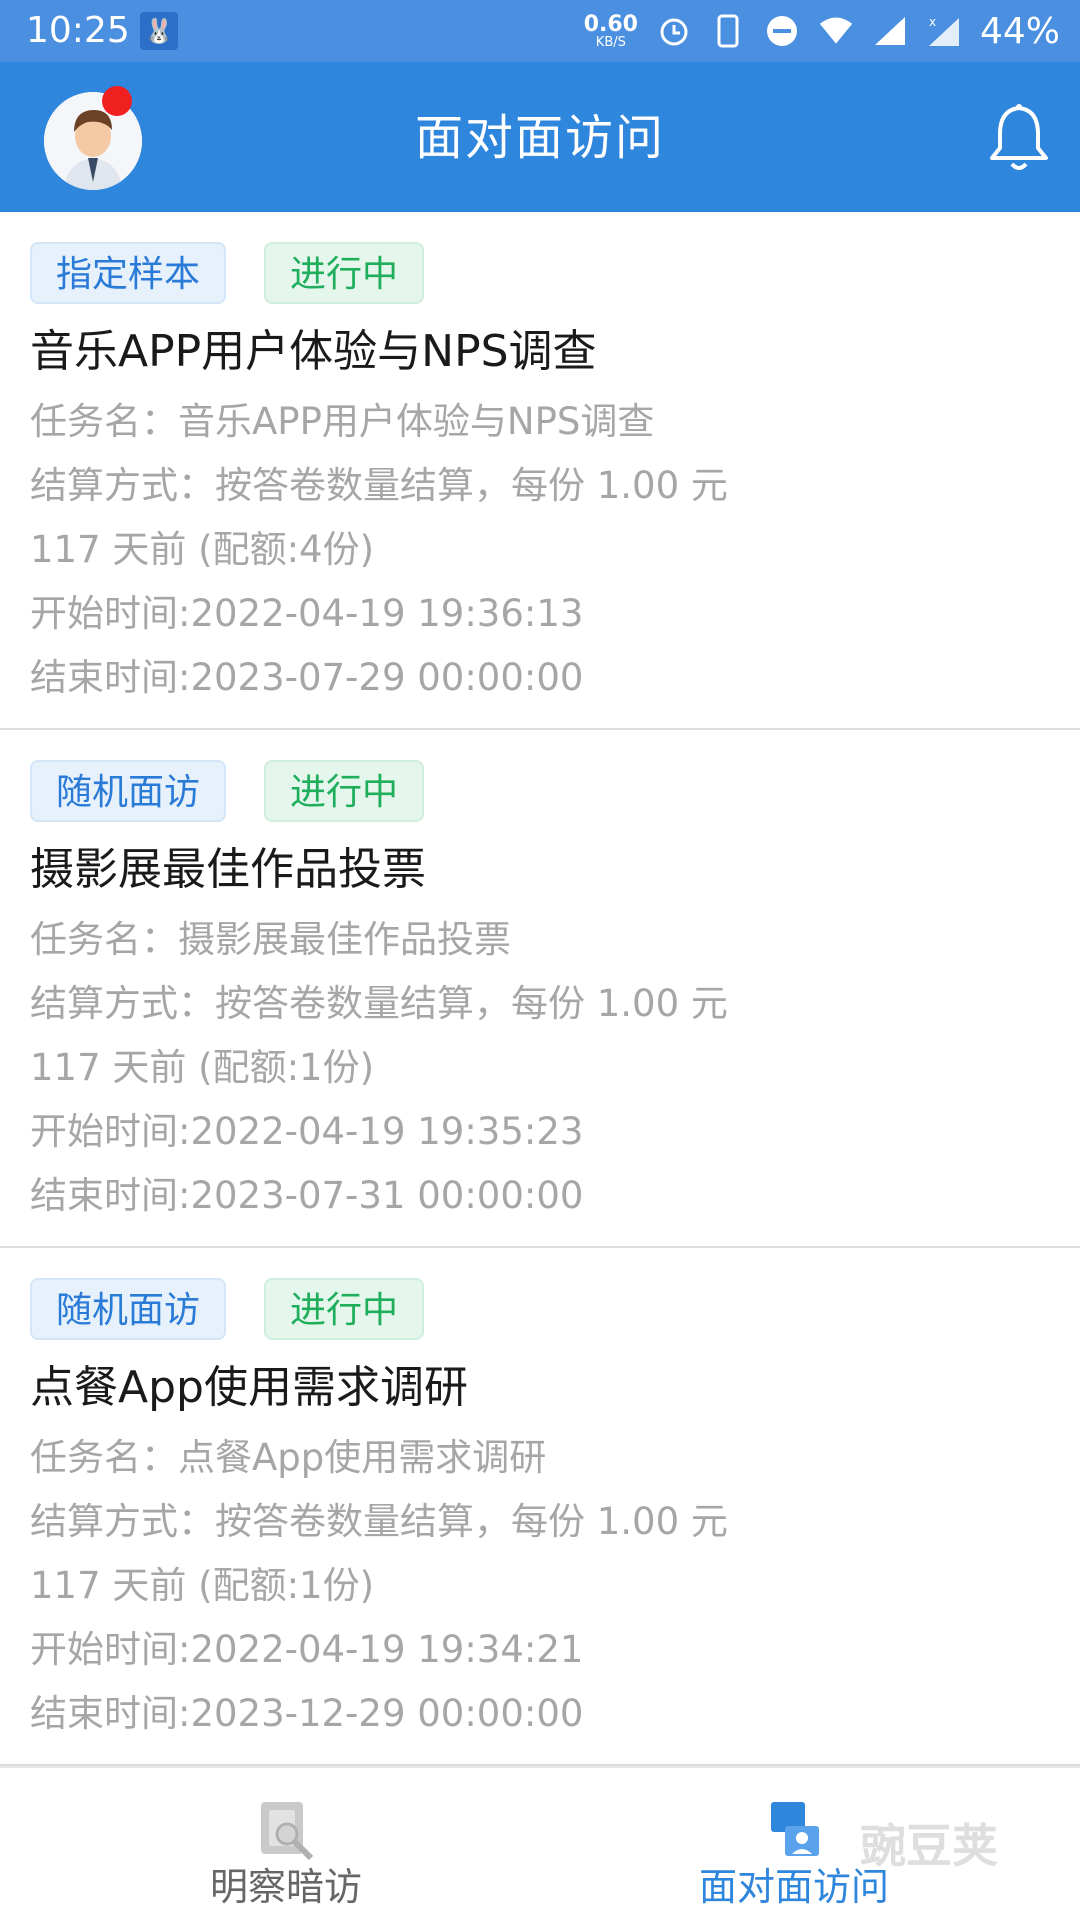  Describe the element at coordinates (836, 31) in the screenshot. I see `wifi-icon` at that location.